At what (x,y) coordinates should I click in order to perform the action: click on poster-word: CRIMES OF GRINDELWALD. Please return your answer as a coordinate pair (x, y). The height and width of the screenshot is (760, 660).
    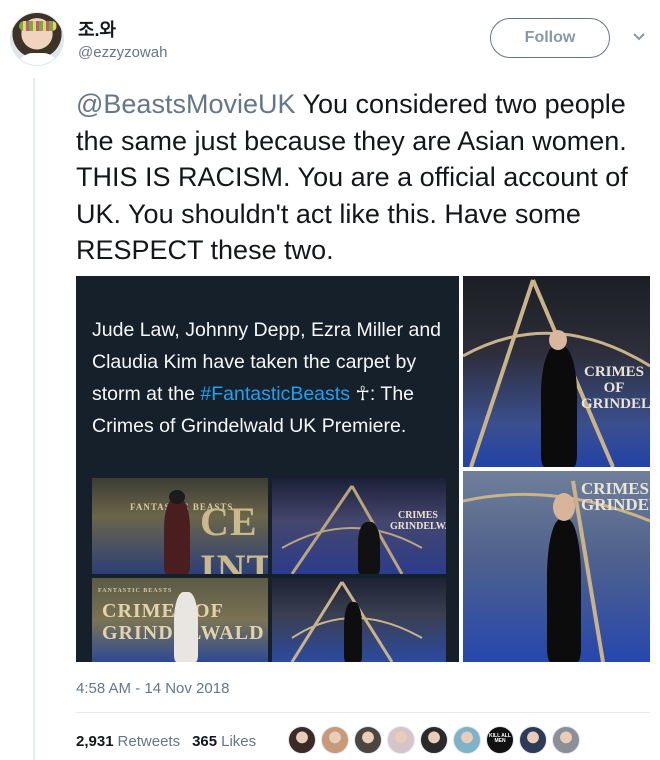
    Looking at the image, I should click on (615, 388).